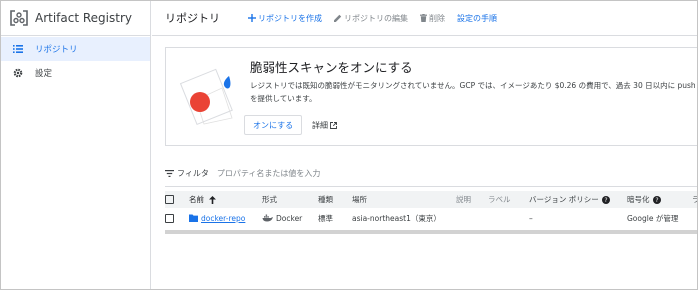 The image size is (698, 290). I want to click on column-header-name-label: 名前, so click(196, 199).